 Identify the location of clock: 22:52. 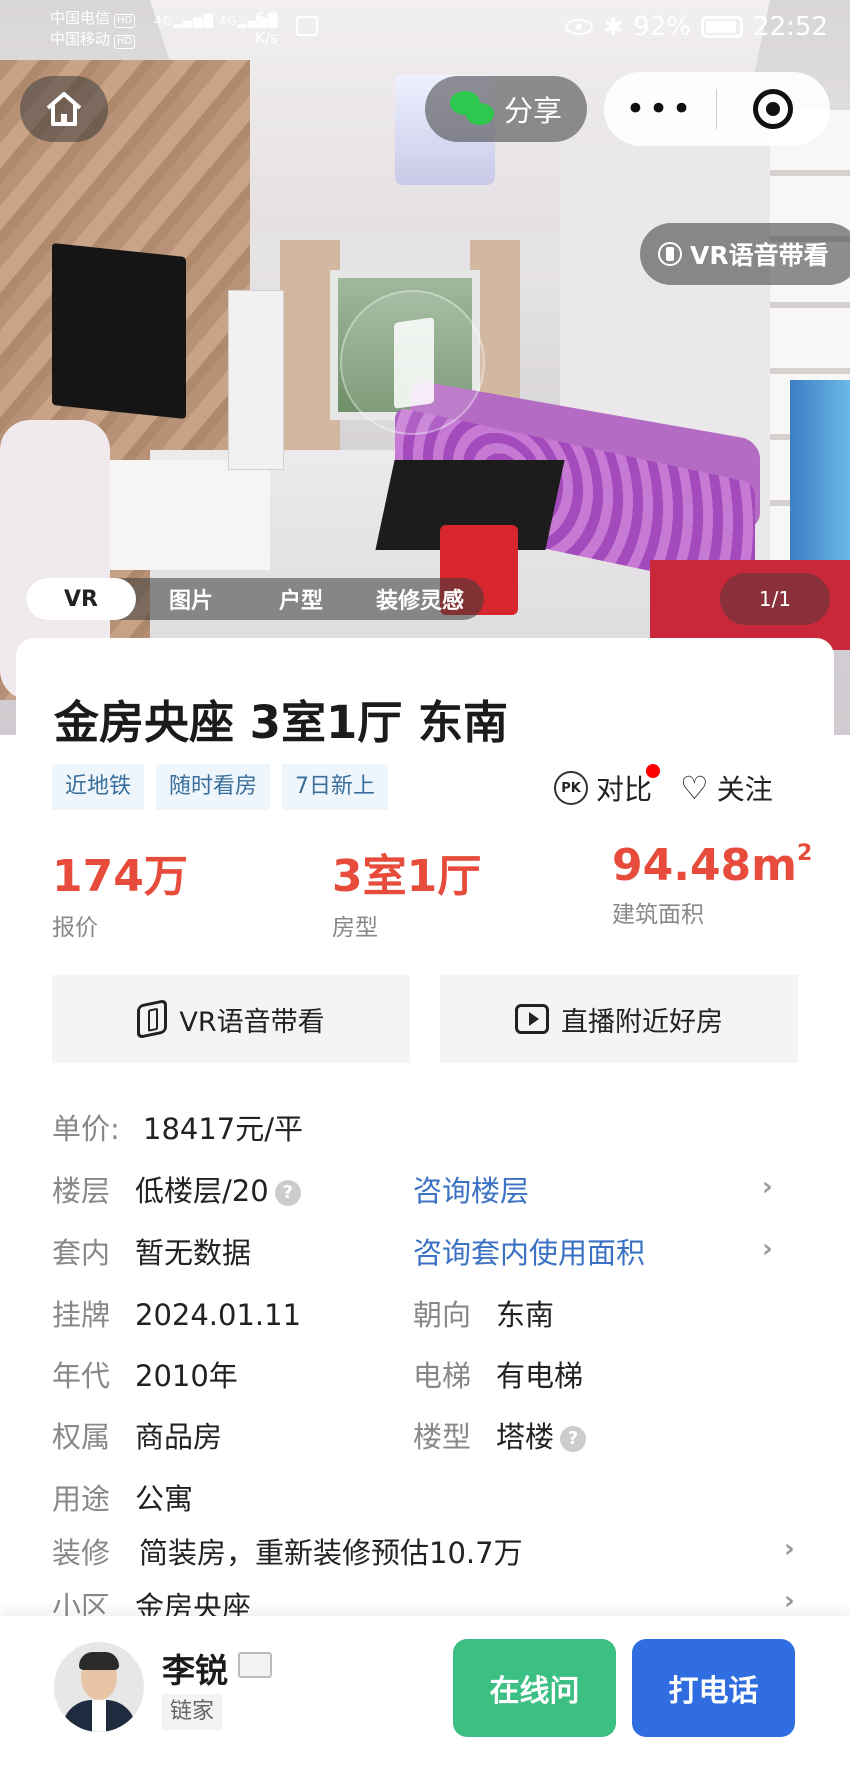
(790, 27).